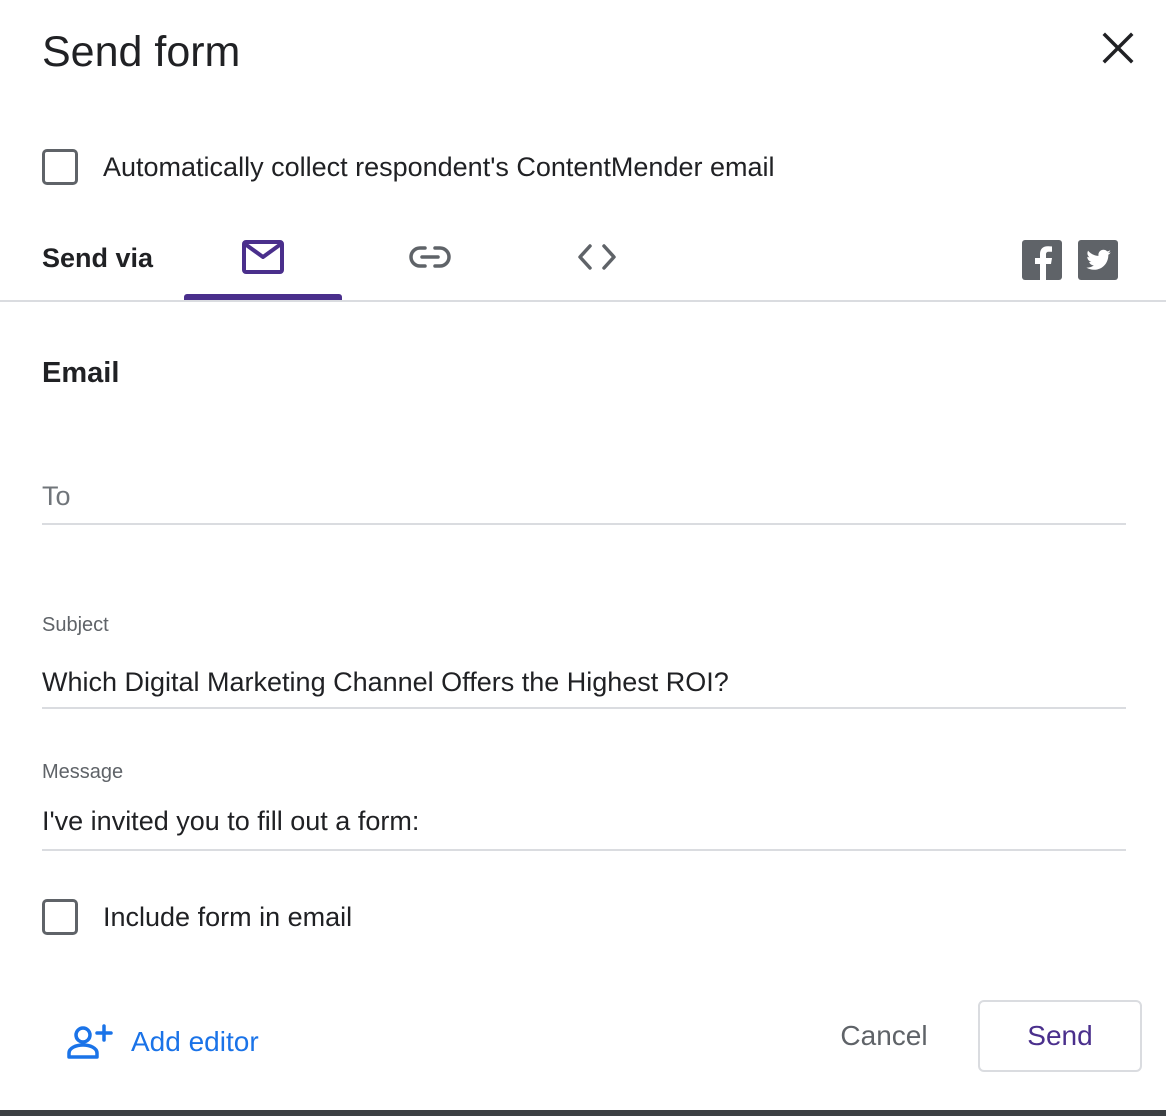  I want to click on message-input, so click(584, 821).